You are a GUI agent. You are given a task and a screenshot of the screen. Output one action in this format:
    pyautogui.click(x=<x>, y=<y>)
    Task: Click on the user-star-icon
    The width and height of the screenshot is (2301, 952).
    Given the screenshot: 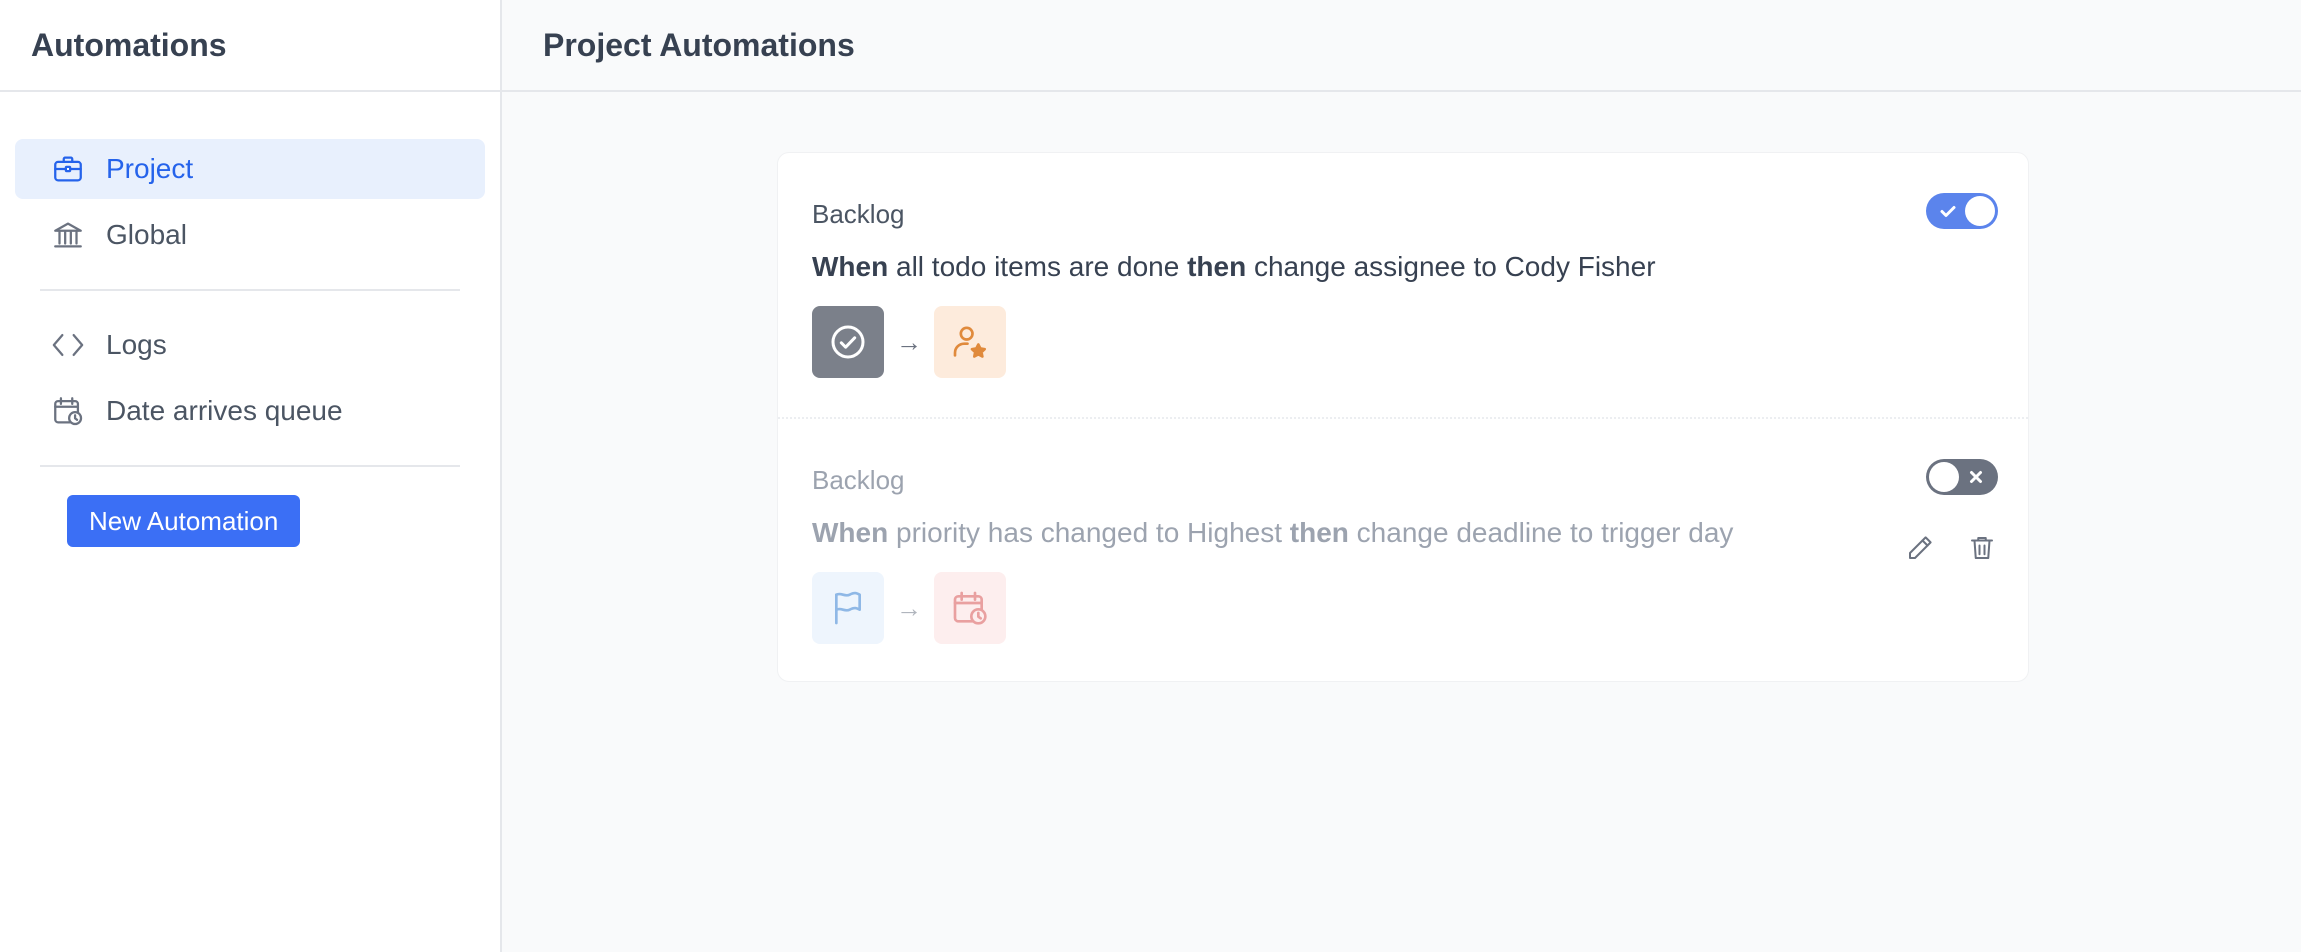 What is the action you would take?
    pyautogui.click(x=970, y=342)
    